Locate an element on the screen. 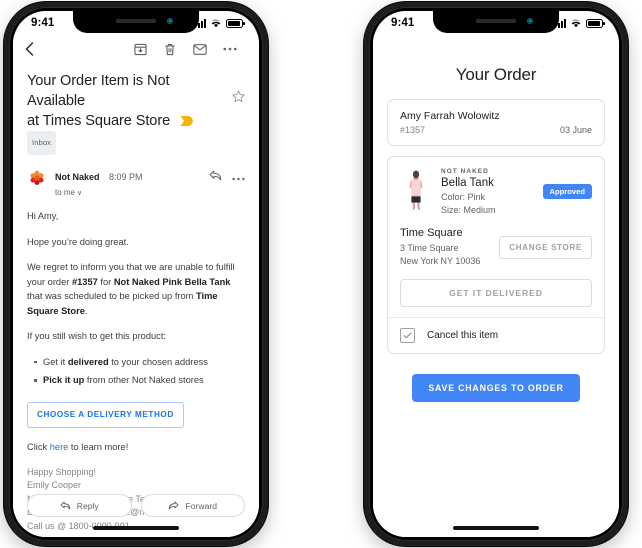 The height and width of the screenshot is (548, 642). bullet-0-bold: delivered is located at coordinates (88, 361).